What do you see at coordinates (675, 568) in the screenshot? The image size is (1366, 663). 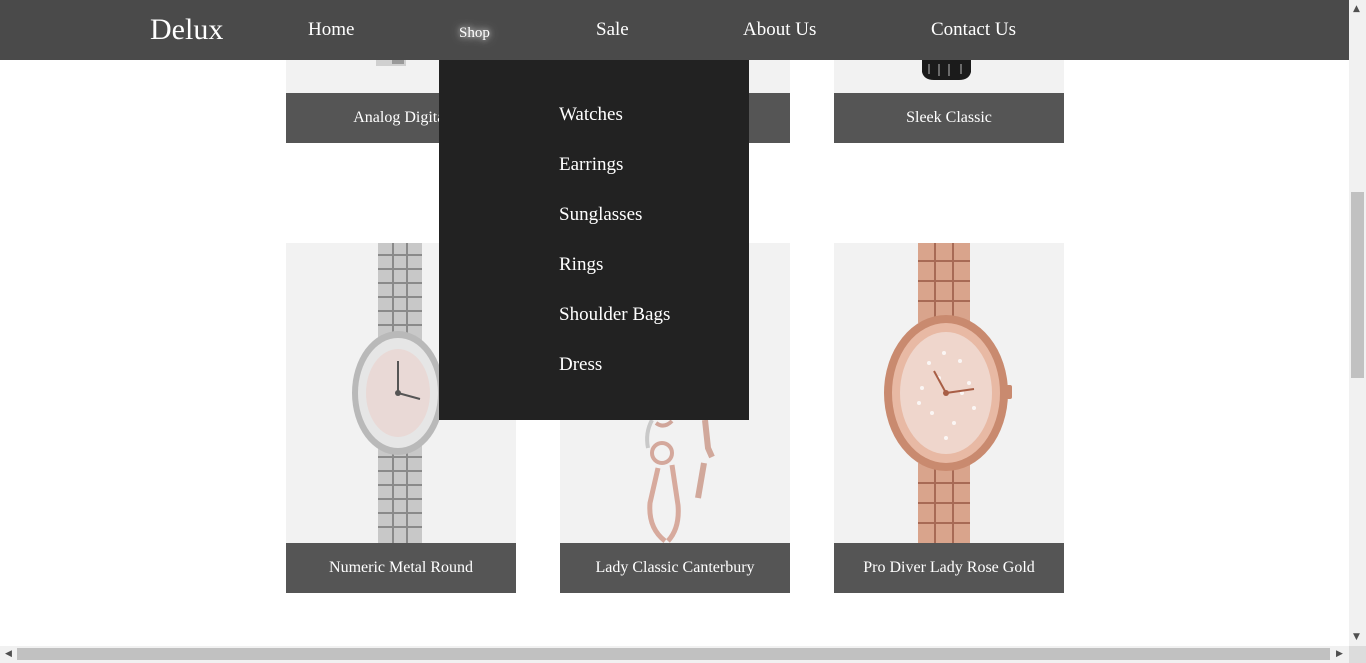 I see `product-title: Lady Classic Canterbury` at bounding box center [675, 568].